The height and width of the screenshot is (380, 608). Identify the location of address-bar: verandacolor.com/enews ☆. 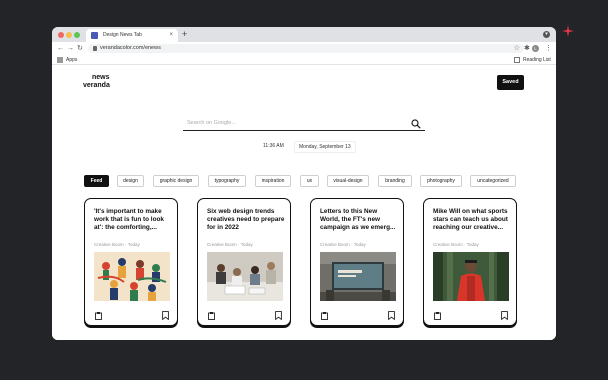
(306, 48).